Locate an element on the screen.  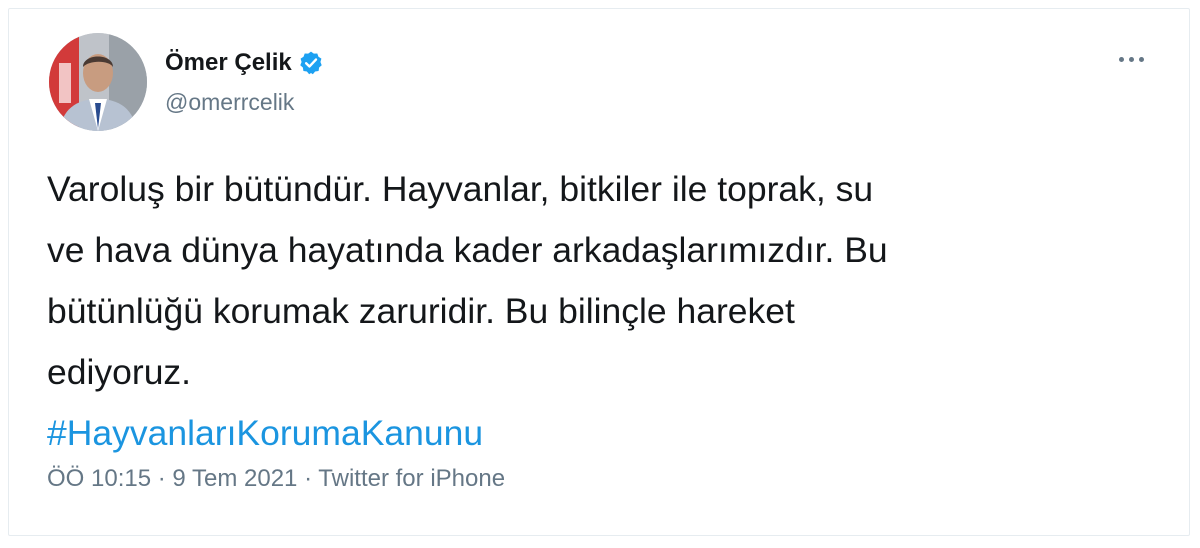
more-options-icon is located at coordinates (1131, 59).